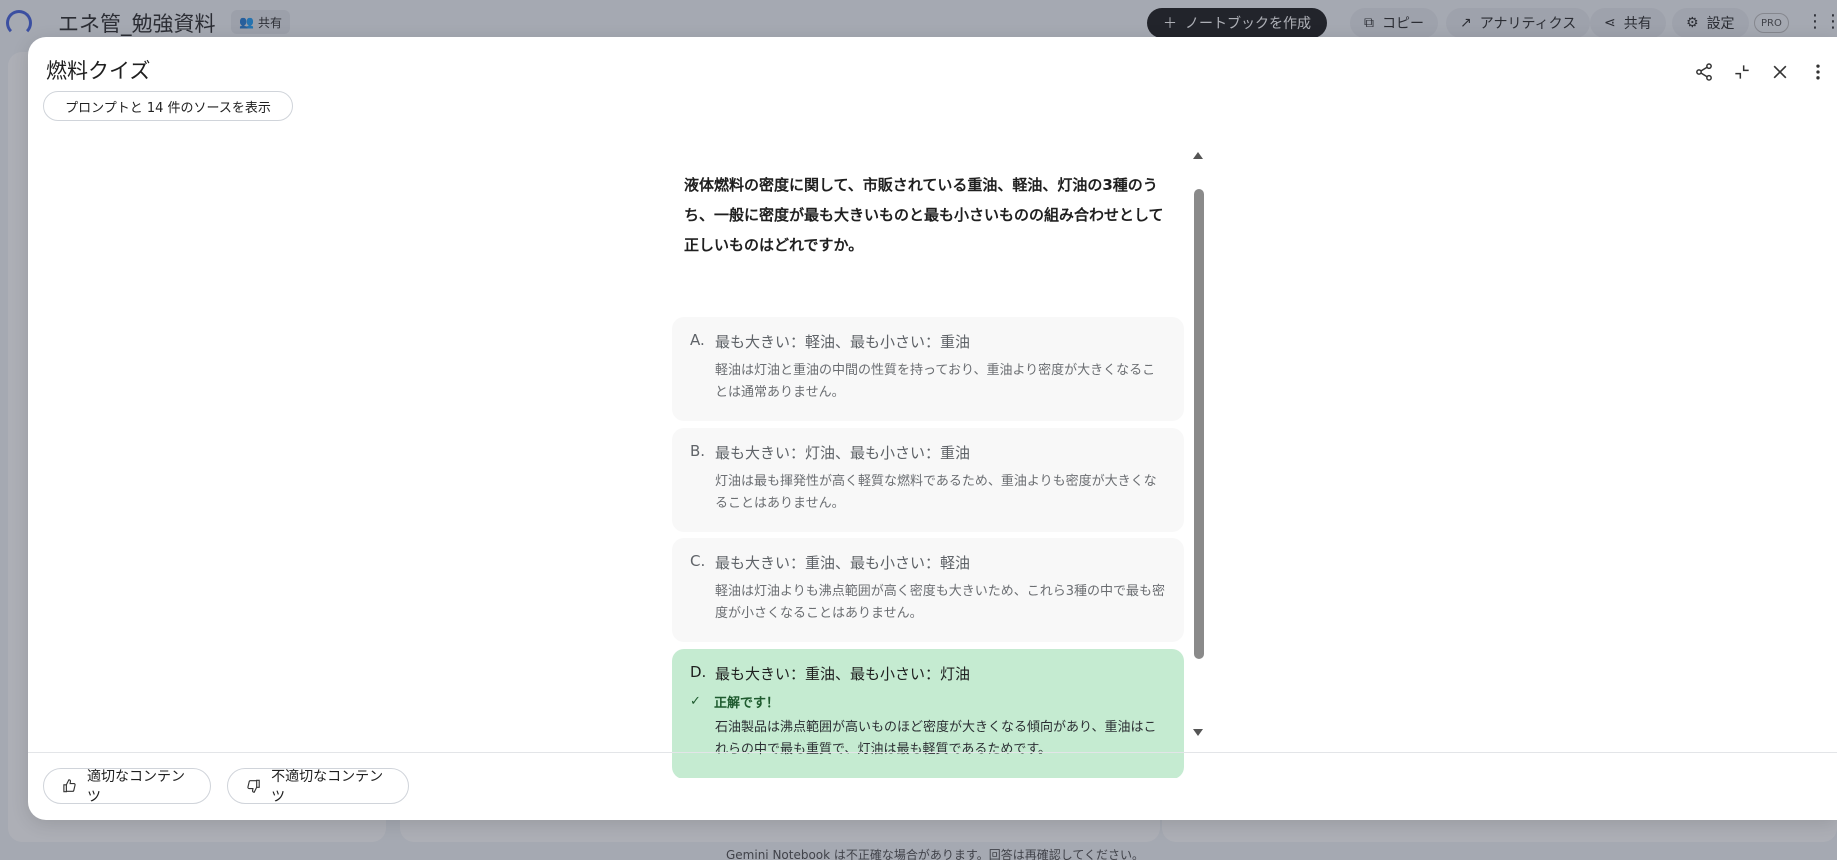  Describe the element at coordinates (695, 701) in the screenshot. I see `check-icon: ✓` at that location.